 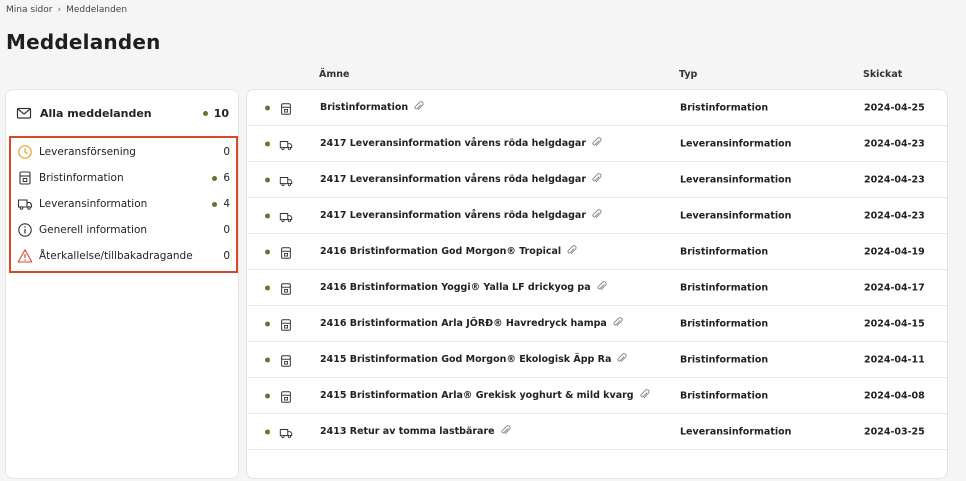 What do you see at coordinates (221, 113) in the screenshot?
I see `count-value: 10` at bounding box center [221, 113].